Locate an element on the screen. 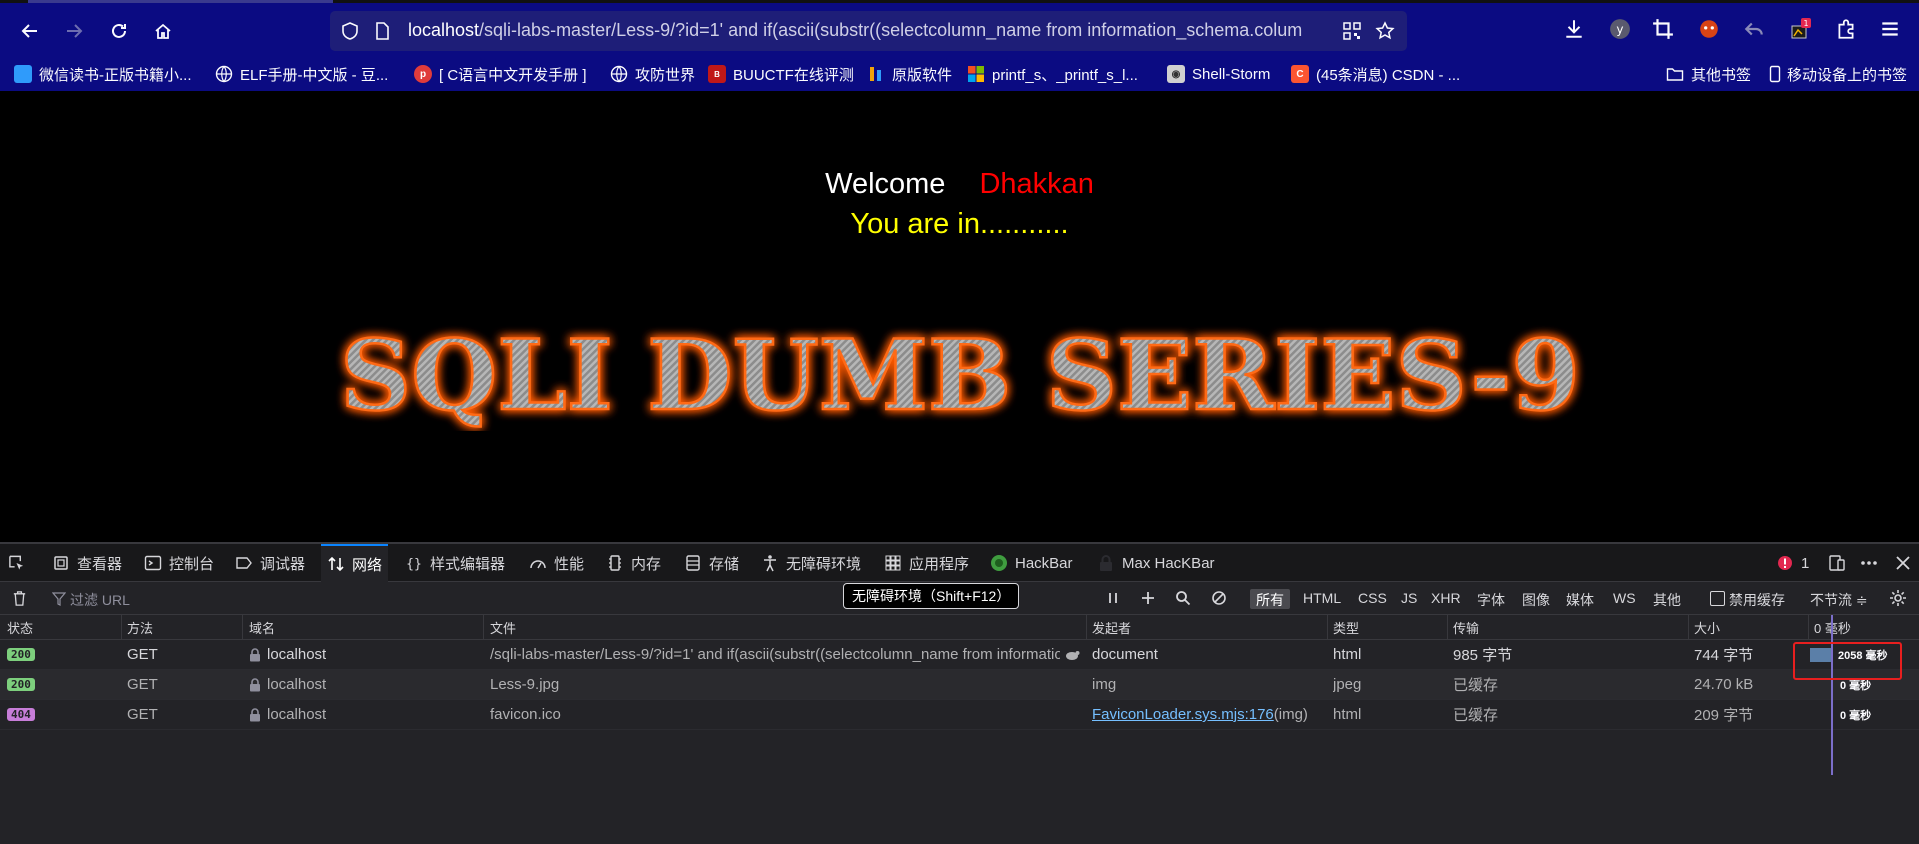  tab-application: 应用程序 is located at coordinates (926, 563).